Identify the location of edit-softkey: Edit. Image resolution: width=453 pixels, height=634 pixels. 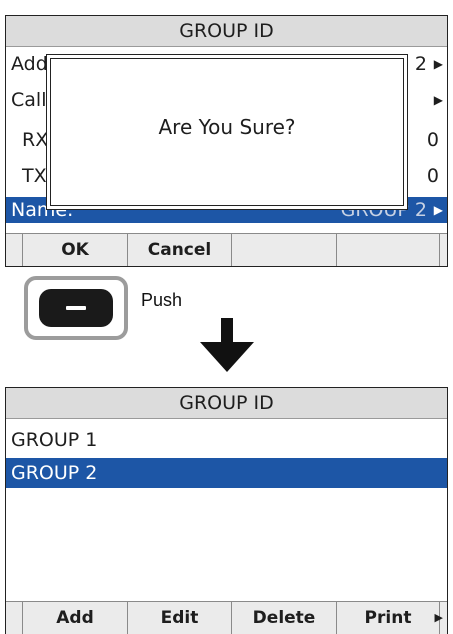
(179, 618).